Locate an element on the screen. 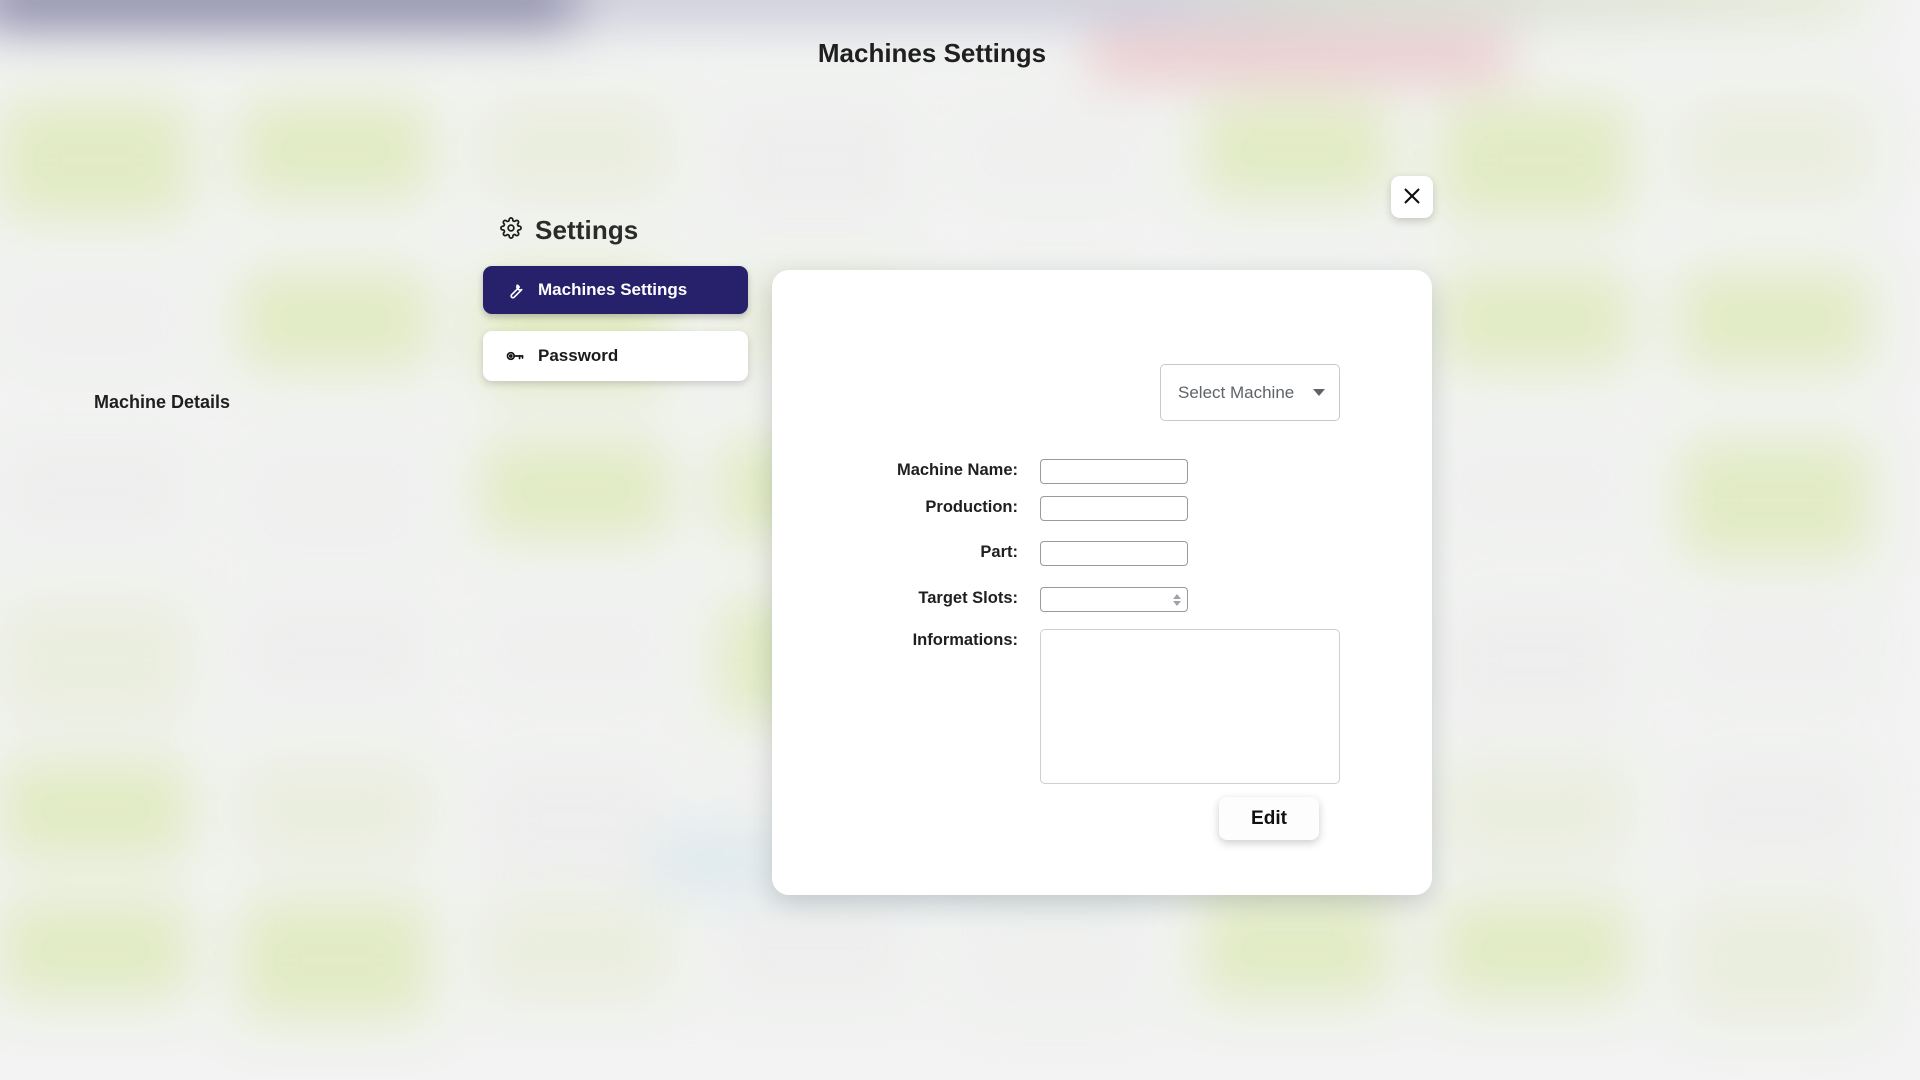 The width and height of the screenshot is (1920, 1080). page-title-label: Settings is located at coordinates (587, 230).